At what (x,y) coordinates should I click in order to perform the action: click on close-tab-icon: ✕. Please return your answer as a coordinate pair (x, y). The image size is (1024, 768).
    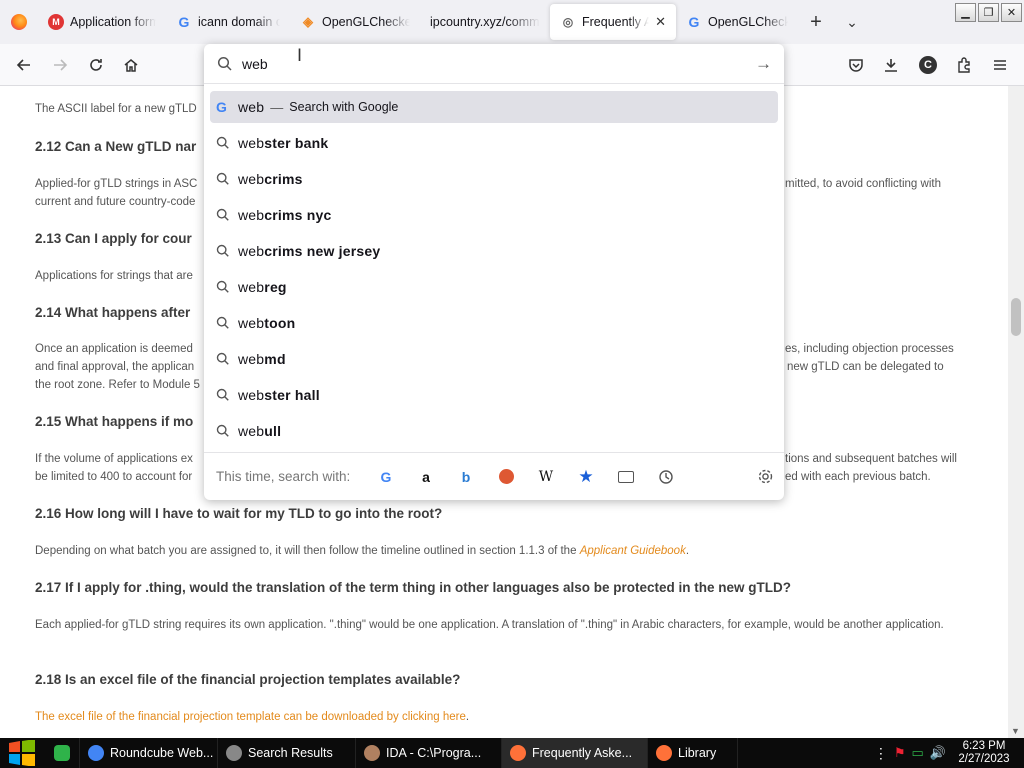
    Looking at the image, I should click on (660, 22).